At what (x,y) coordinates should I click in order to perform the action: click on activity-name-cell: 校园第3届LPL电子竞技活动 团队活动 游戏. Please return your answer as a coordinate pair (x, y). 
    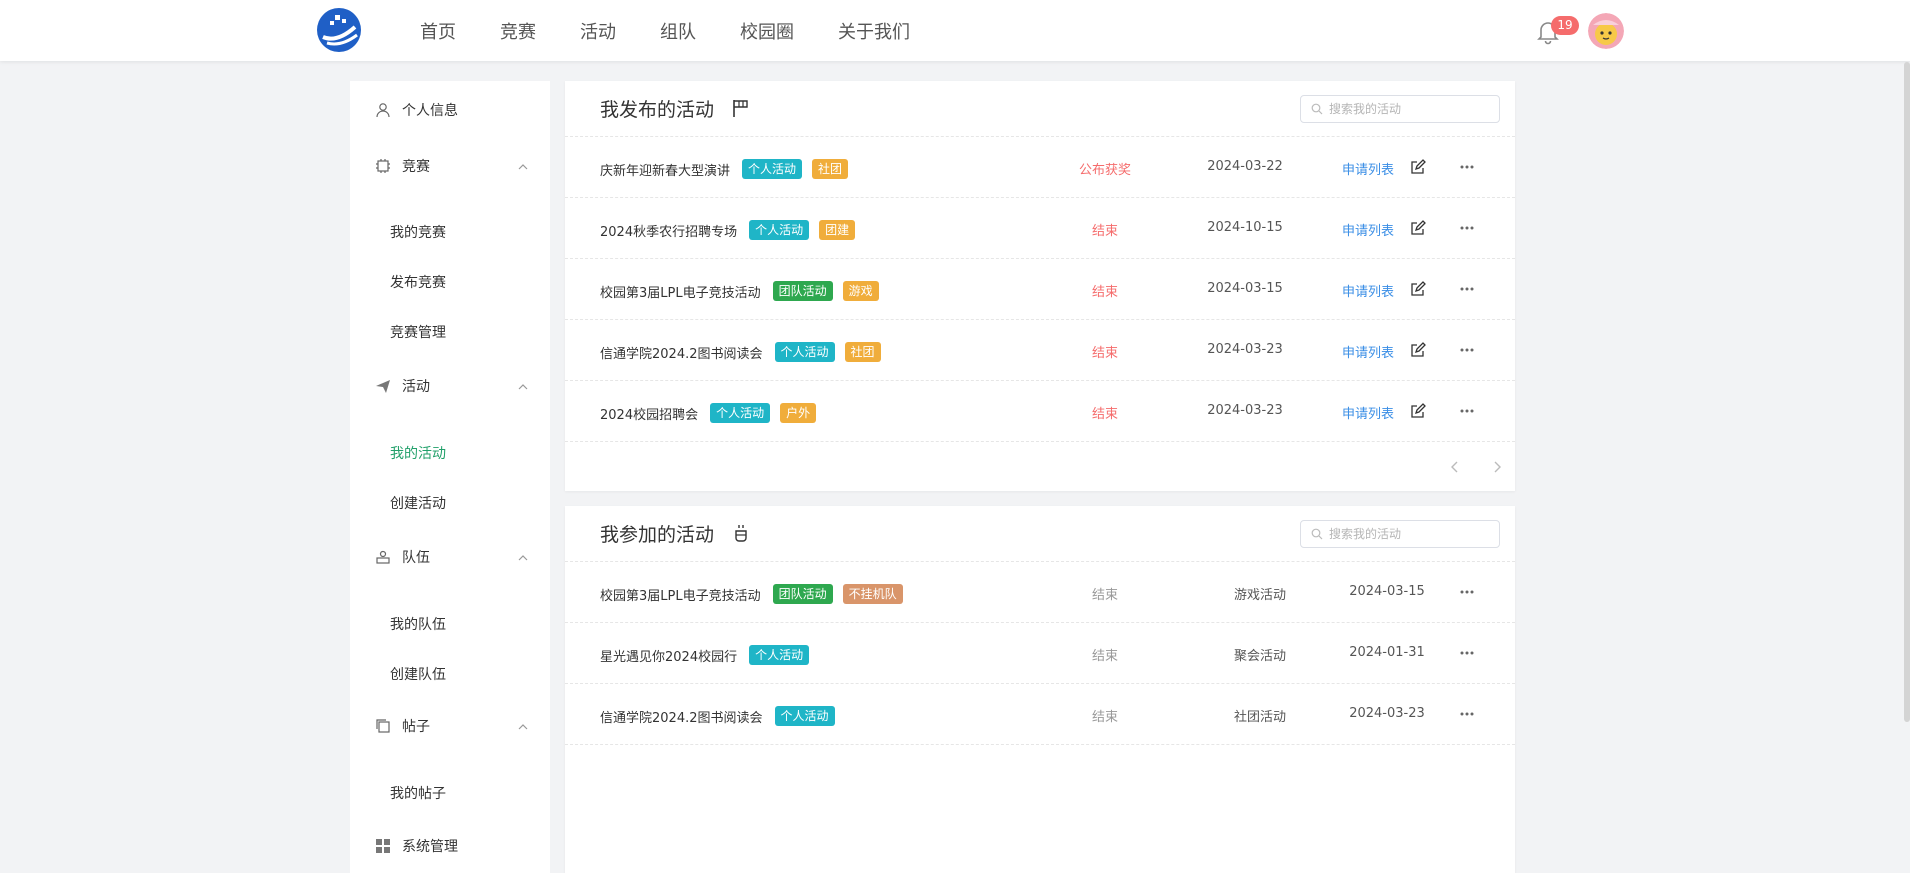
    Looking at the image, I should click on (739, 291).